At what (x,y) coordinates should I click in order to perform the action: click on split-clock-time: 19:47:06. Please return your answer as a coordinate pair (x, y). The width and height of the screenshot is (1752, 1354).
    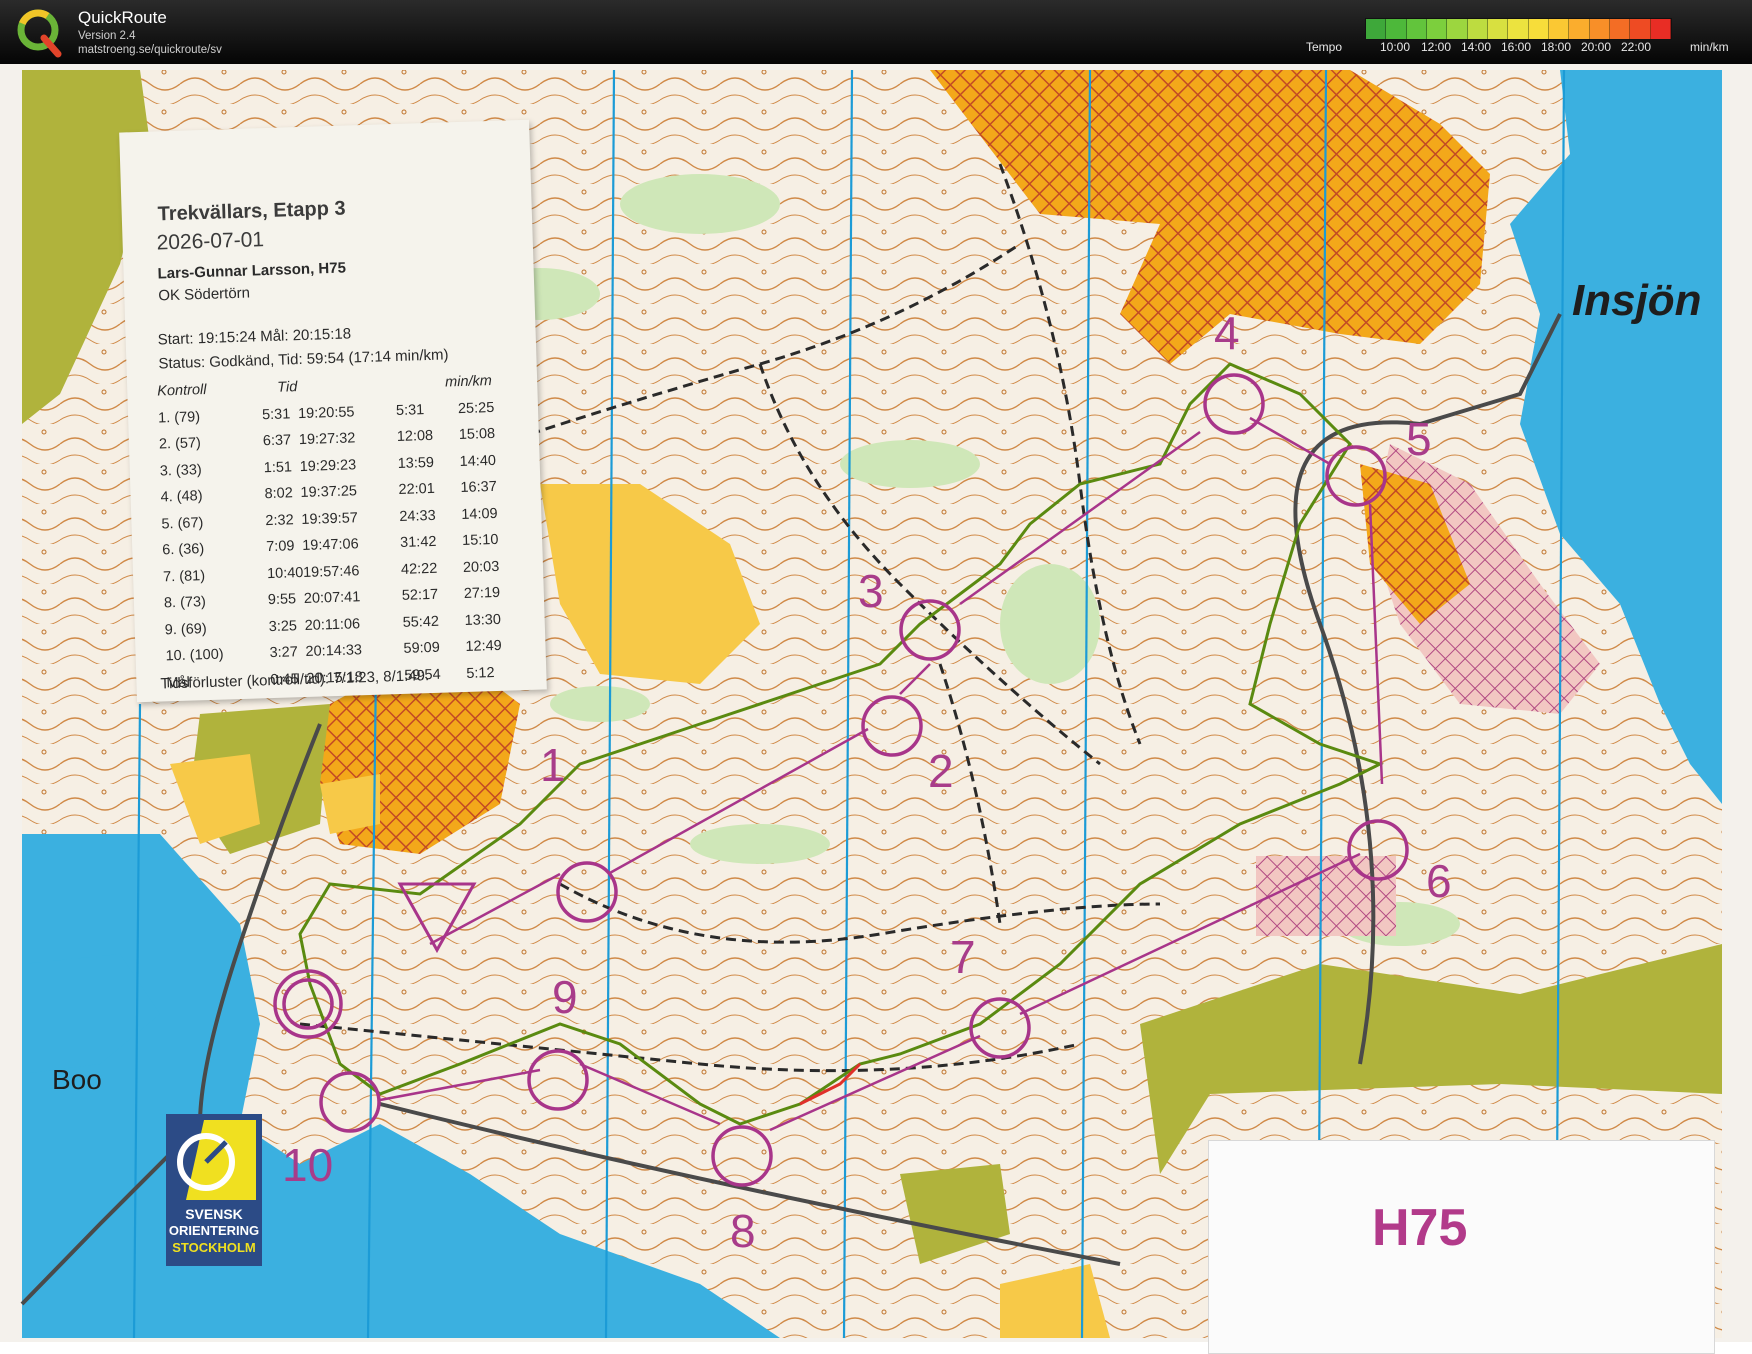
    Looking at the image, I should click on (330, 545).